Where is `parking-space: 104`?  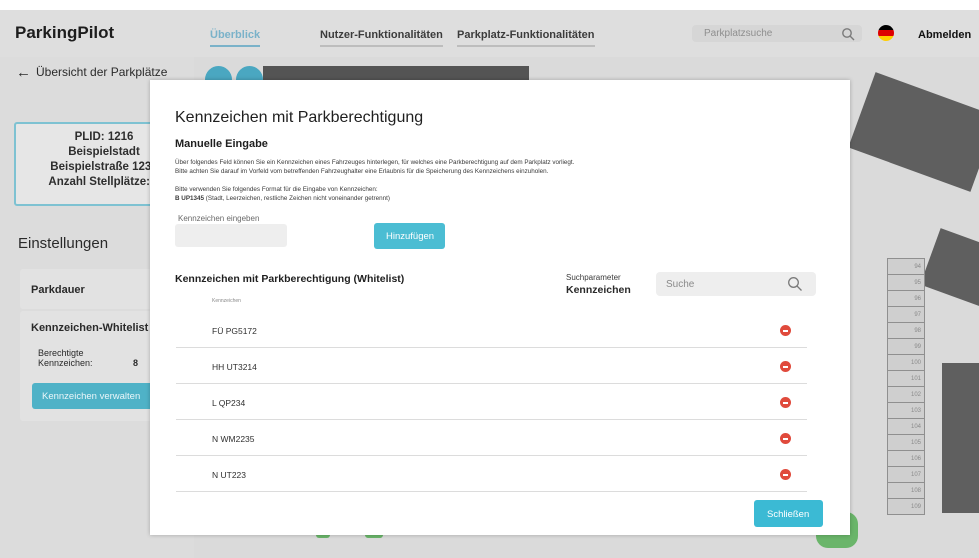 parking-space: 104 is located at coordinates (906, 426).